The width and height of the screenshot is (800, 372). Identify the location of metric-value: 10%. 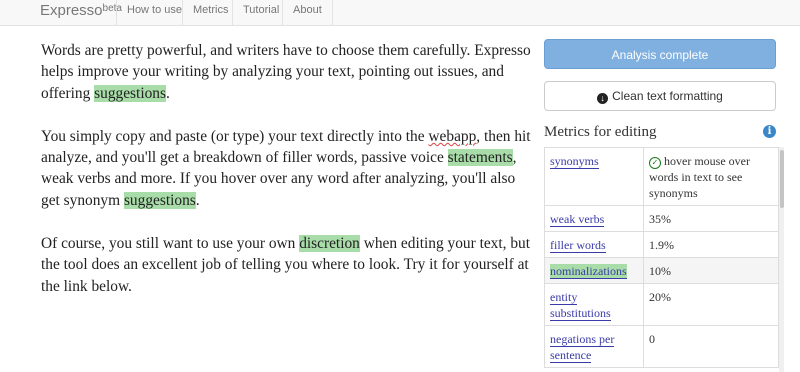
(711, 270).